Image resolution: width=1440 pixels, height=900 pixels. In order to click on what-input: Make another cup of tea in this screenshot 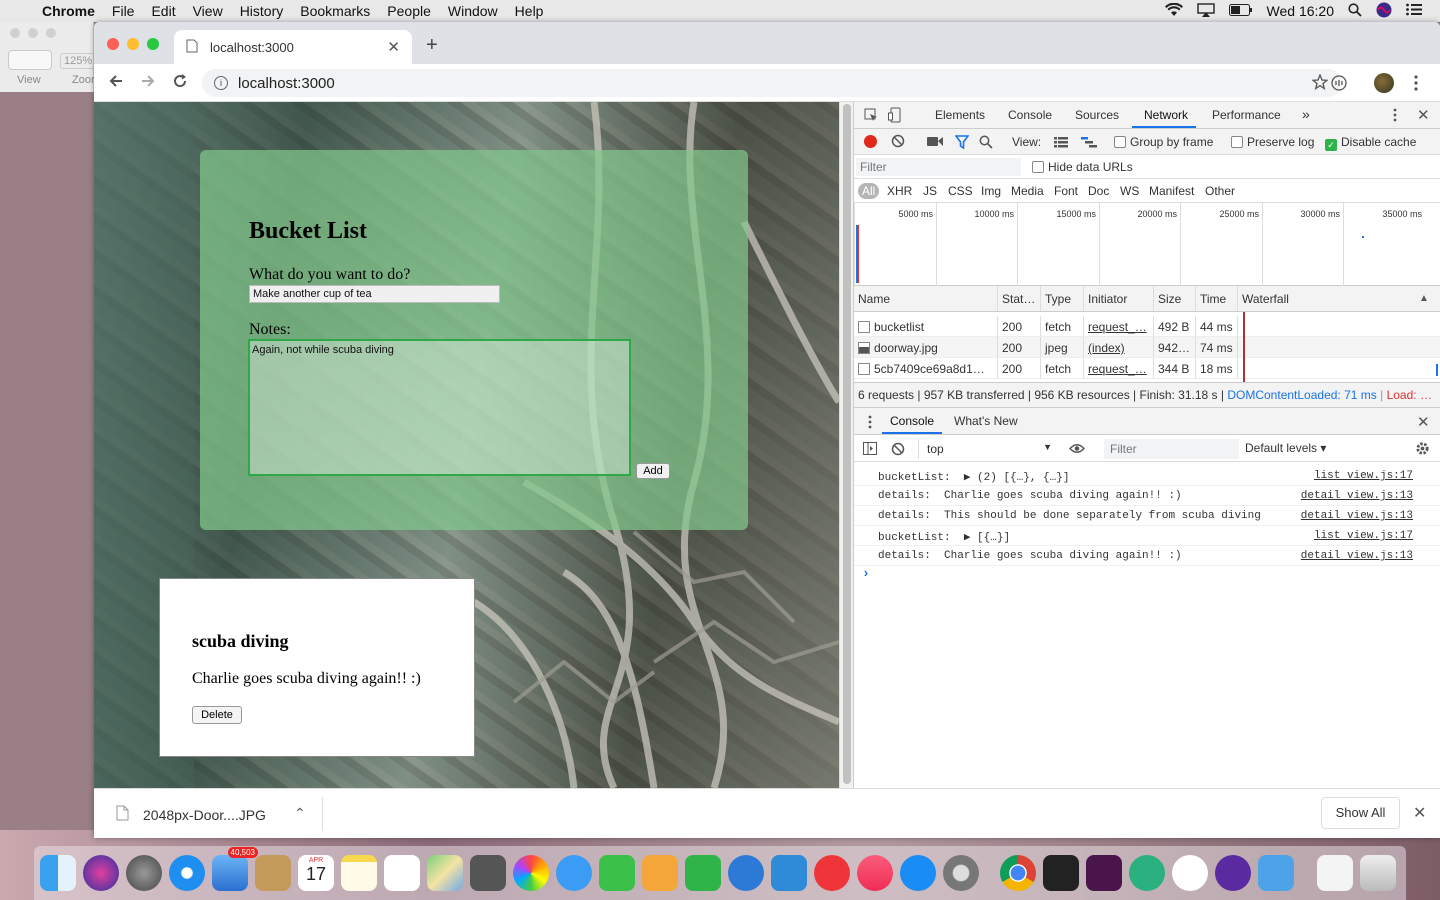, I will do `click(374, 294)`.